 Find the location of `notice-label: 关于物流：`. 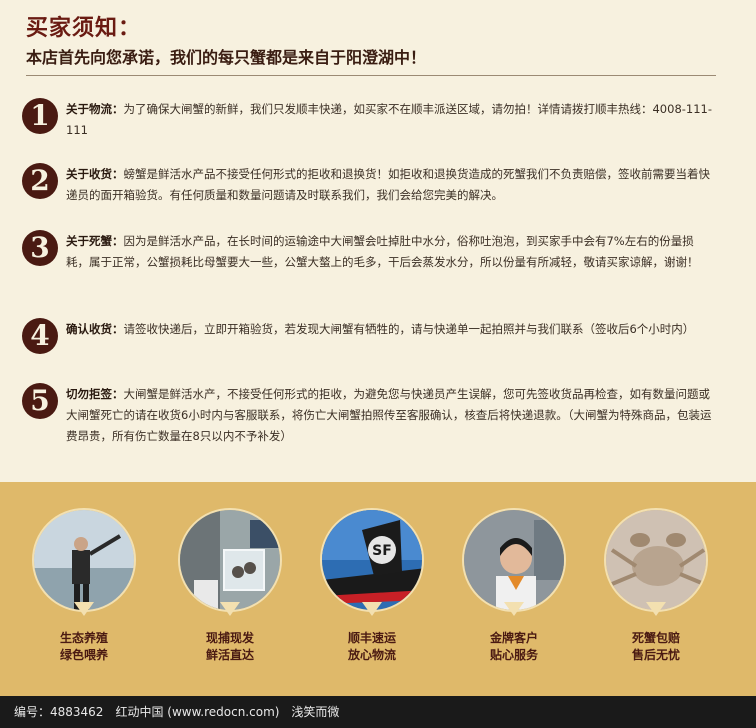

notice-label: 关于物流： is located at coordinates (95, 109).